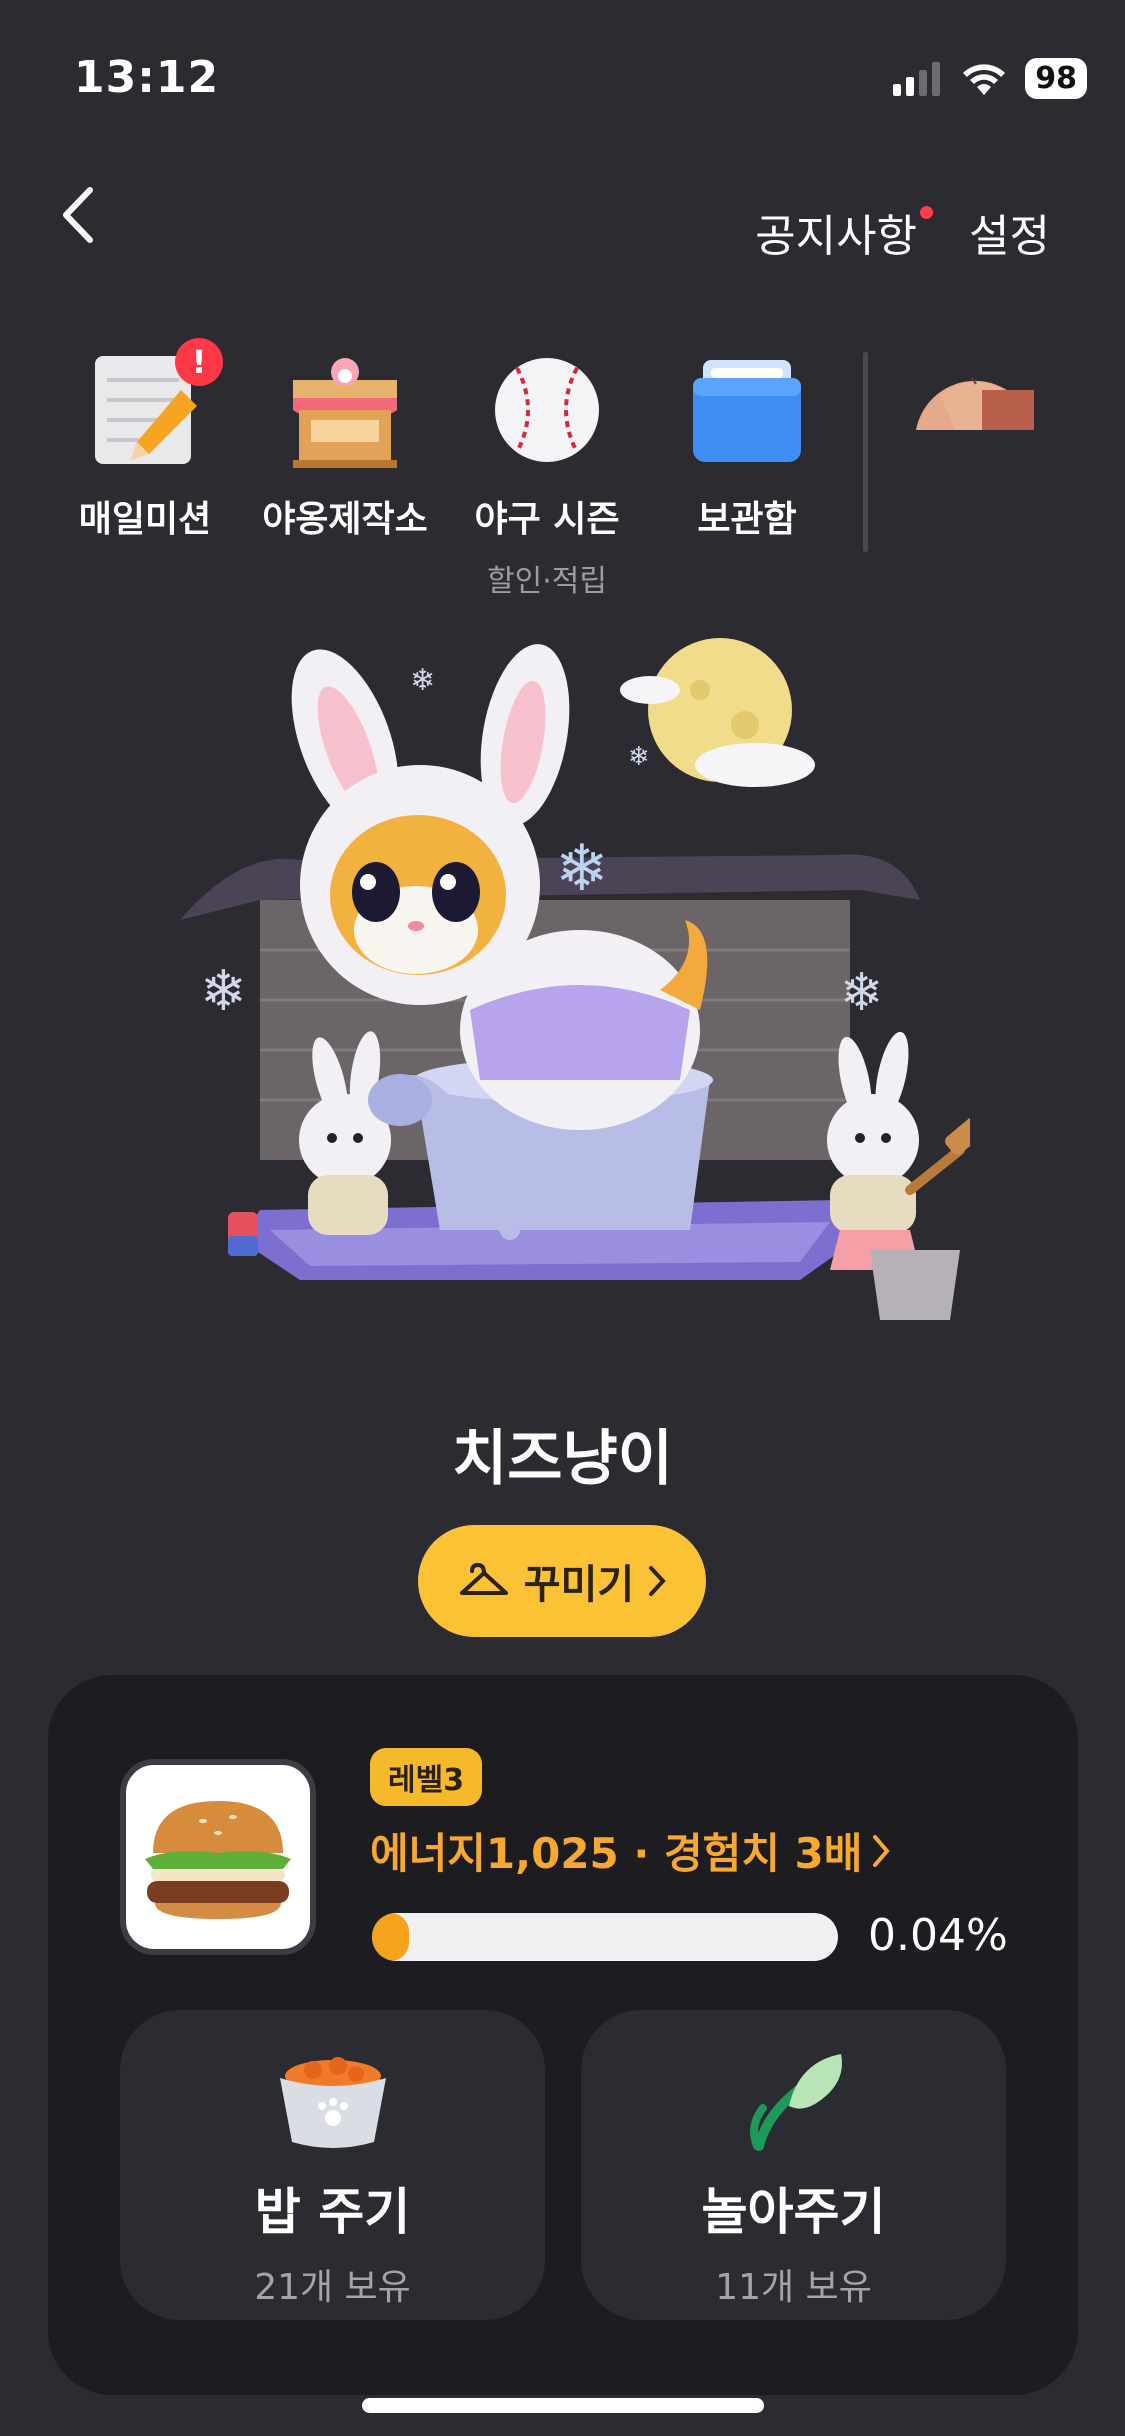  I want to click on status-time: 13:12, so click(147, 77).